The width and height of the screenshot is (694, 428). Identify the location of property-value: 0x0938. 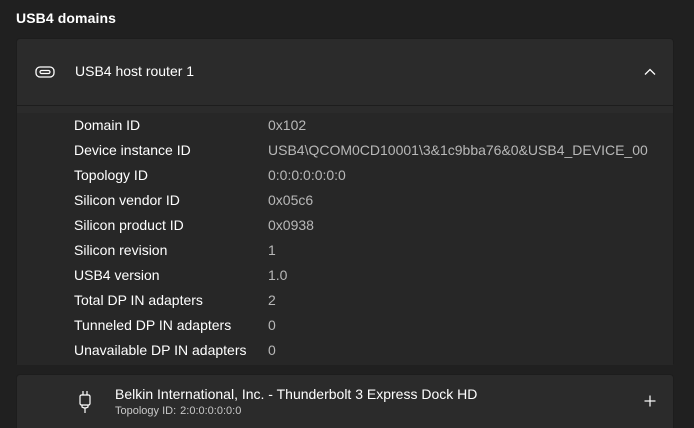
(291, 225).